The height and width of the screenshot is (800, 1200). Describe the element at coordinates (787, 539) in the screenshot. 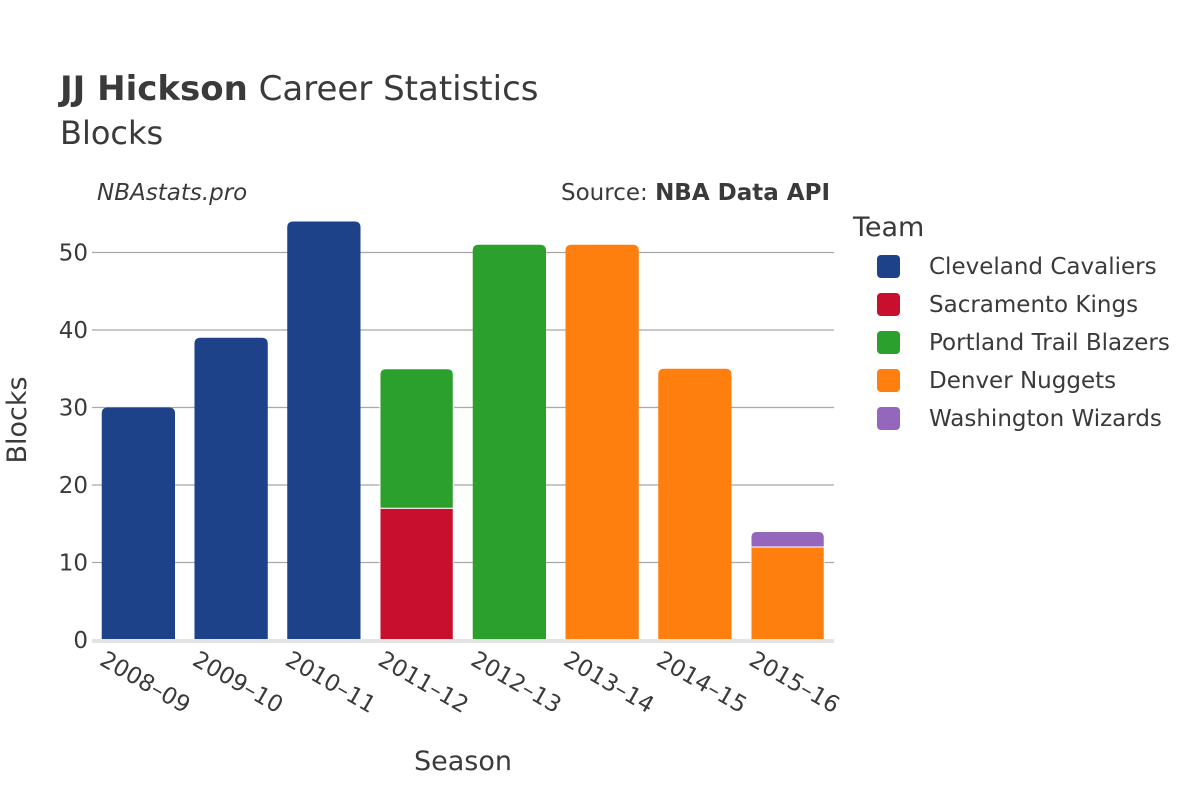

I see `bar-washington-wizards-2015–16` at that location.